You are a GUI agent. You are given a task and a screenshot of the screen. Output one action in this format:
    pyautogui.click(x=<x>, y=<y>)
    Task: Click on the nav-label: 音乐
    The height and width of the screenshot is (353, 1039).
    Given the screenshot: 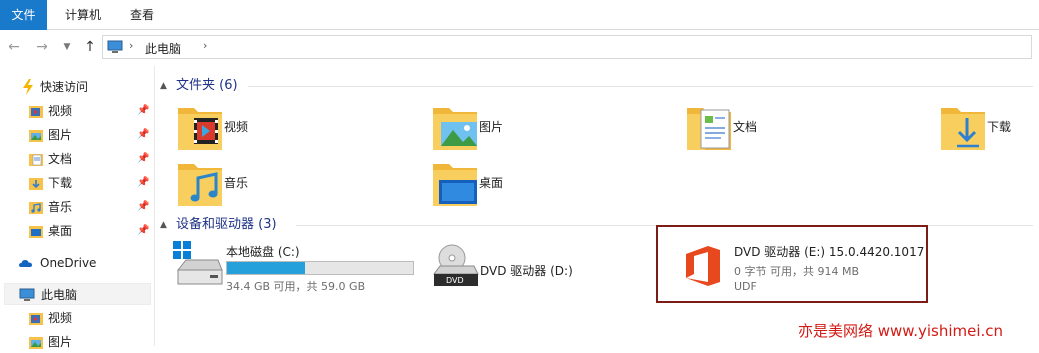 What is the action you would take?
    pyautogui.click(x=60, y=207)
    